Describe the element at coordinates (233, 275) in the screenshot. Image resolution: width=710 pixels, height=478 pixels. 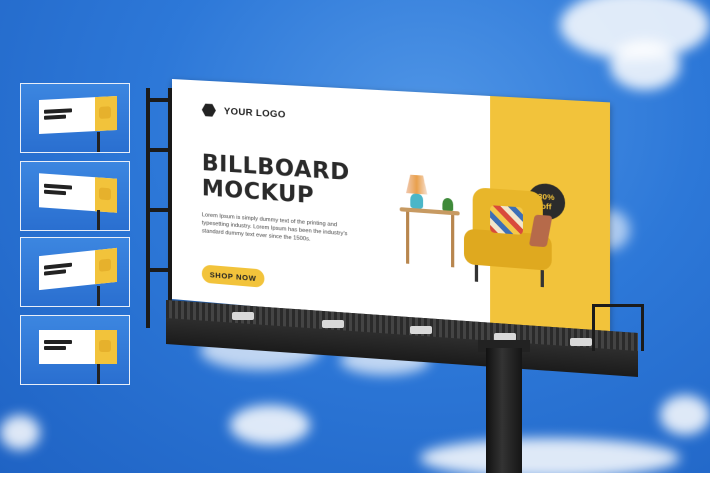
I see `shop-now-button: SHOP NOW` at that location.